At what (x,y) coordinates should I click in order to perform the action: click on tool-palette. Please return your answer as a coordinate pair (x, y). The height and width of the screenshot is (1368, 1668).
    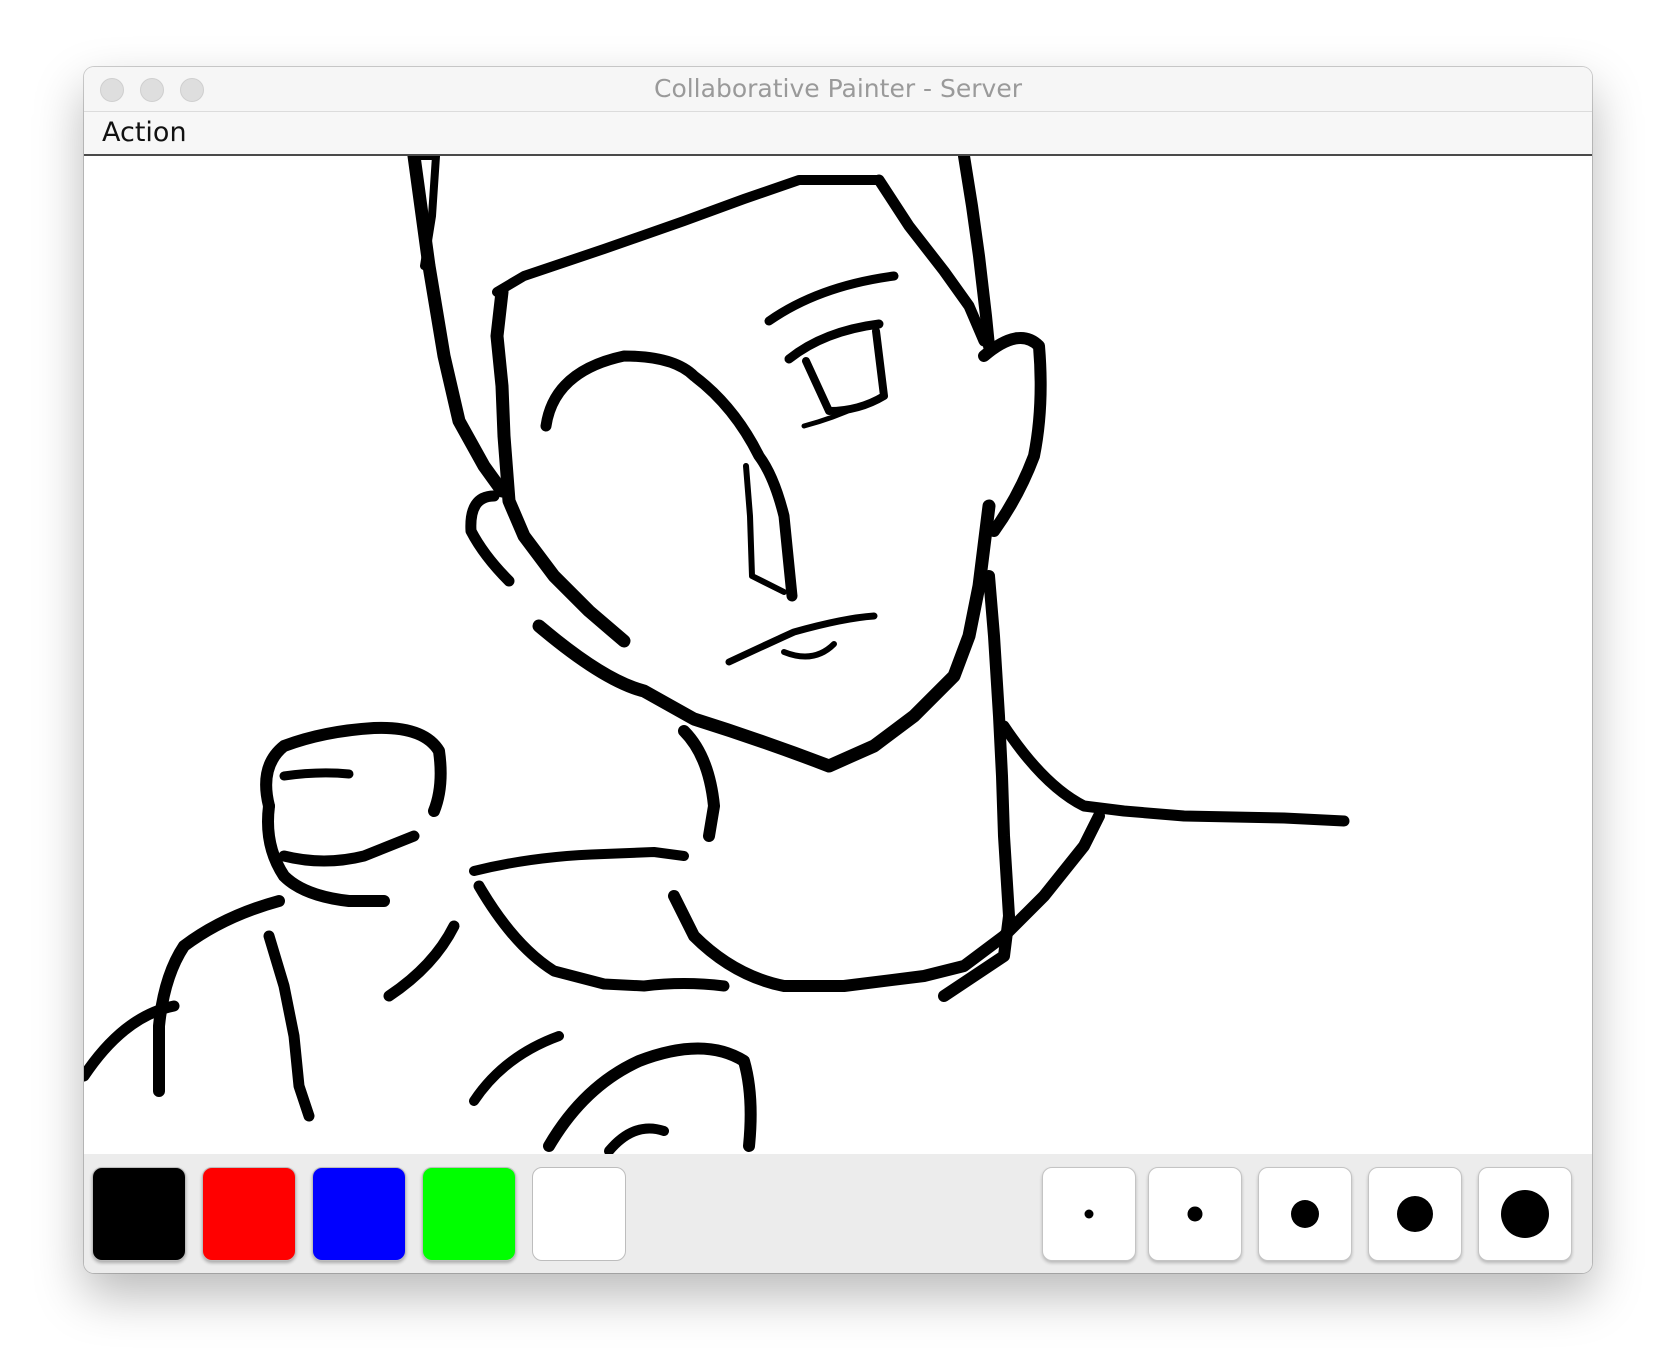
    Looking at the image, I should click on (838, 1213).